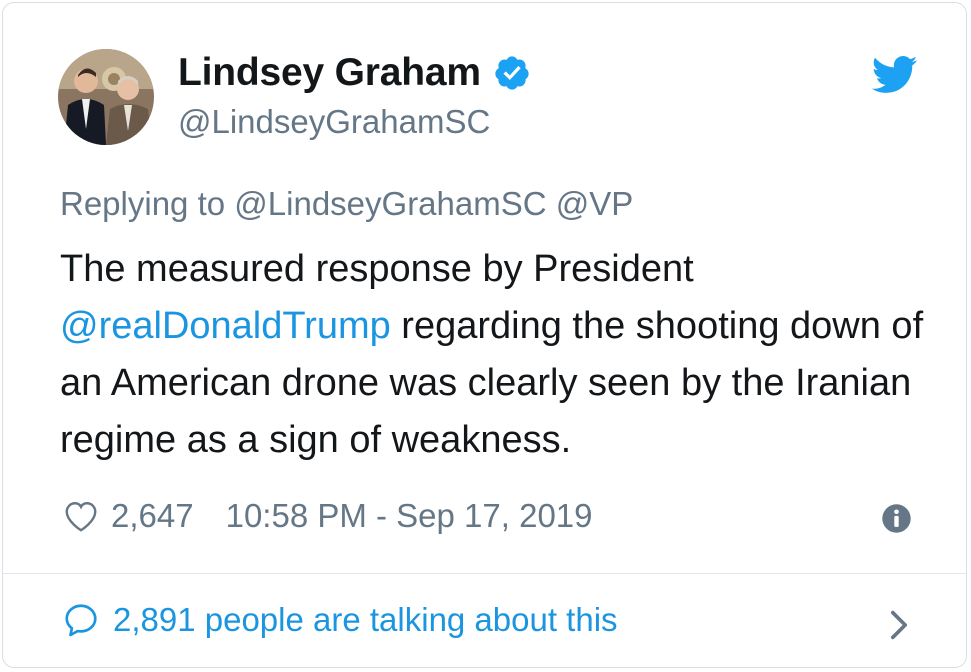 The height and width of the screenshot is (672, 971). What do you see at coordinates (365, 620) in the screenshot?
I see `conversation-label: 2,891 people are talking about this` at bounding box center [365, 620].